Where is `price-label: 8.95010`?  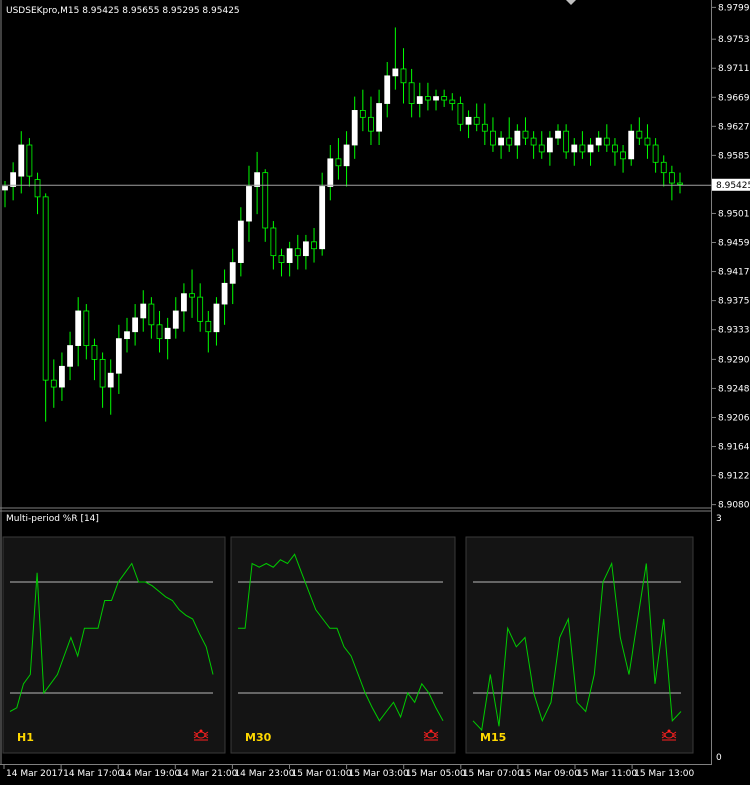 price-label: 8.95010 is located at coordinates (734, 214).